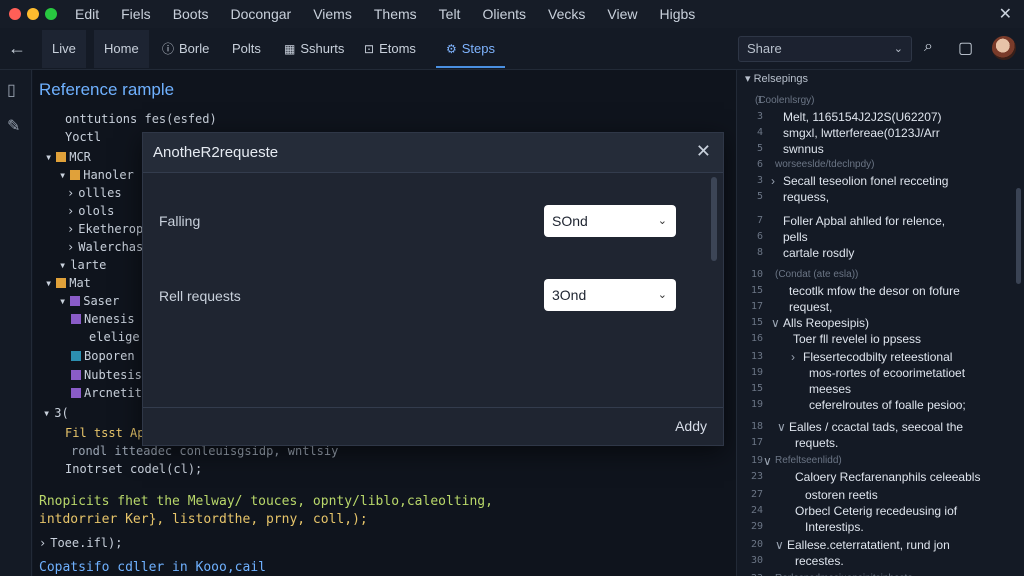  Describe the element at coordinates (880, 292) in the screenshot. I see `panel-line: 15 tecotlk mfow the desor on fofure` at that location.